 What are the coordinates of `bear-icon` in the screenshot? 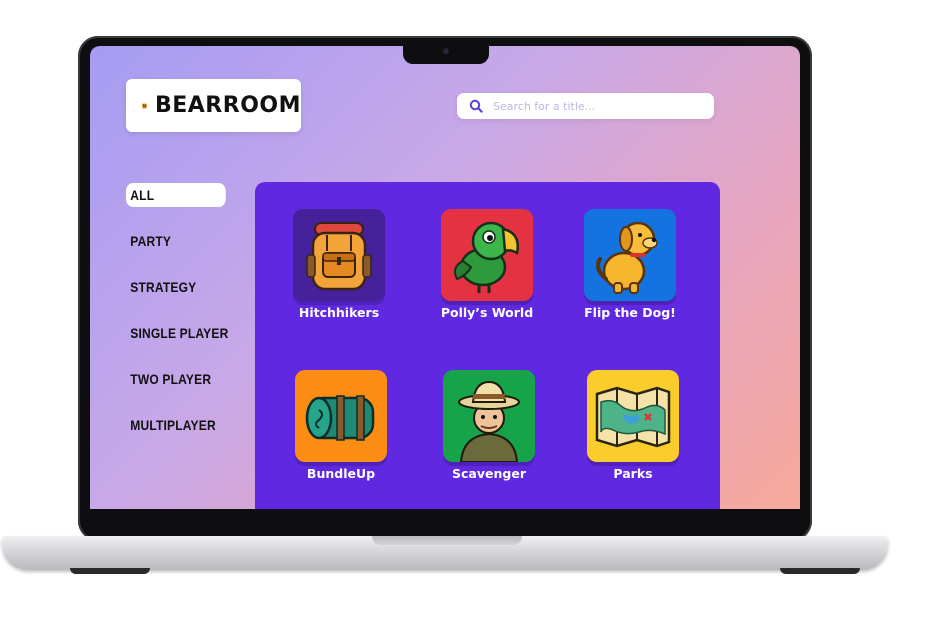 It's located at (144, 105).